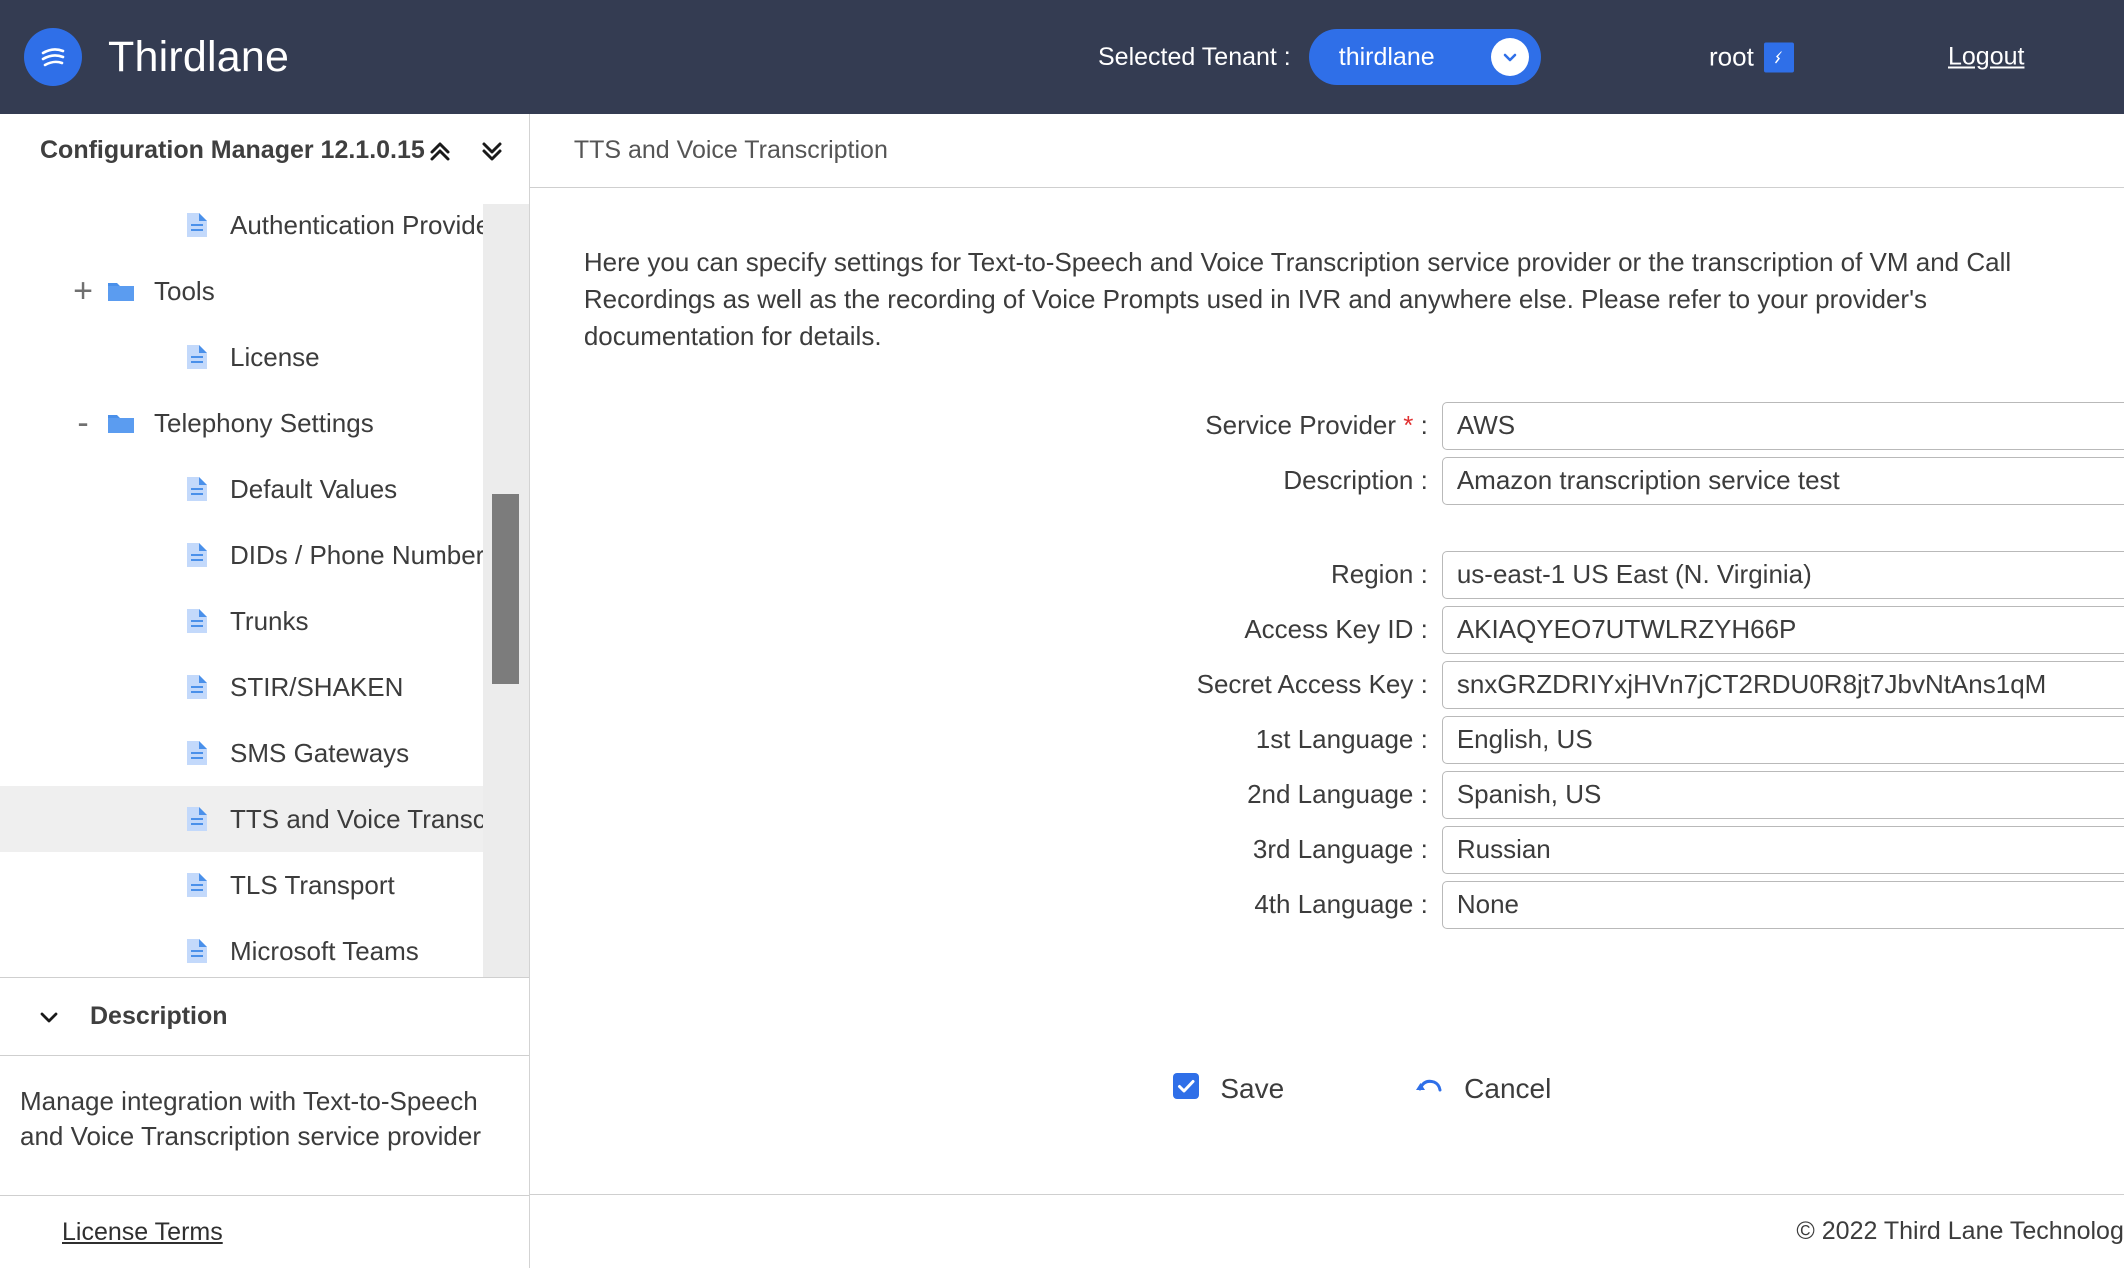  I want to click on license-terms-link: License Terms, so click(142, 1232).